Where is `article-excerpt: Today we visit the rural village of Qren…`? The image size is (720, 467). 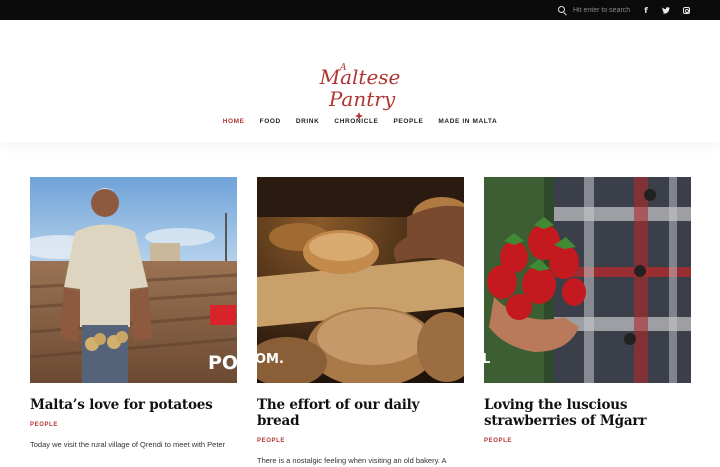
article-excerpt: Today we visit the rural village of Qren… is located at coordinates (128, 444).